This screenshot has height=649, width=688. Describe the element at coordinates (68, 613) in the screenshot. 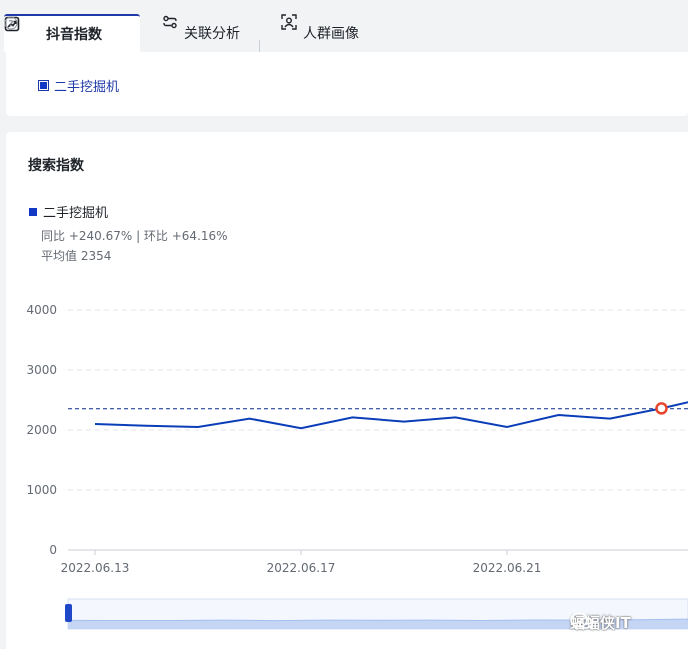

I see `range-slider-handle` at that location.